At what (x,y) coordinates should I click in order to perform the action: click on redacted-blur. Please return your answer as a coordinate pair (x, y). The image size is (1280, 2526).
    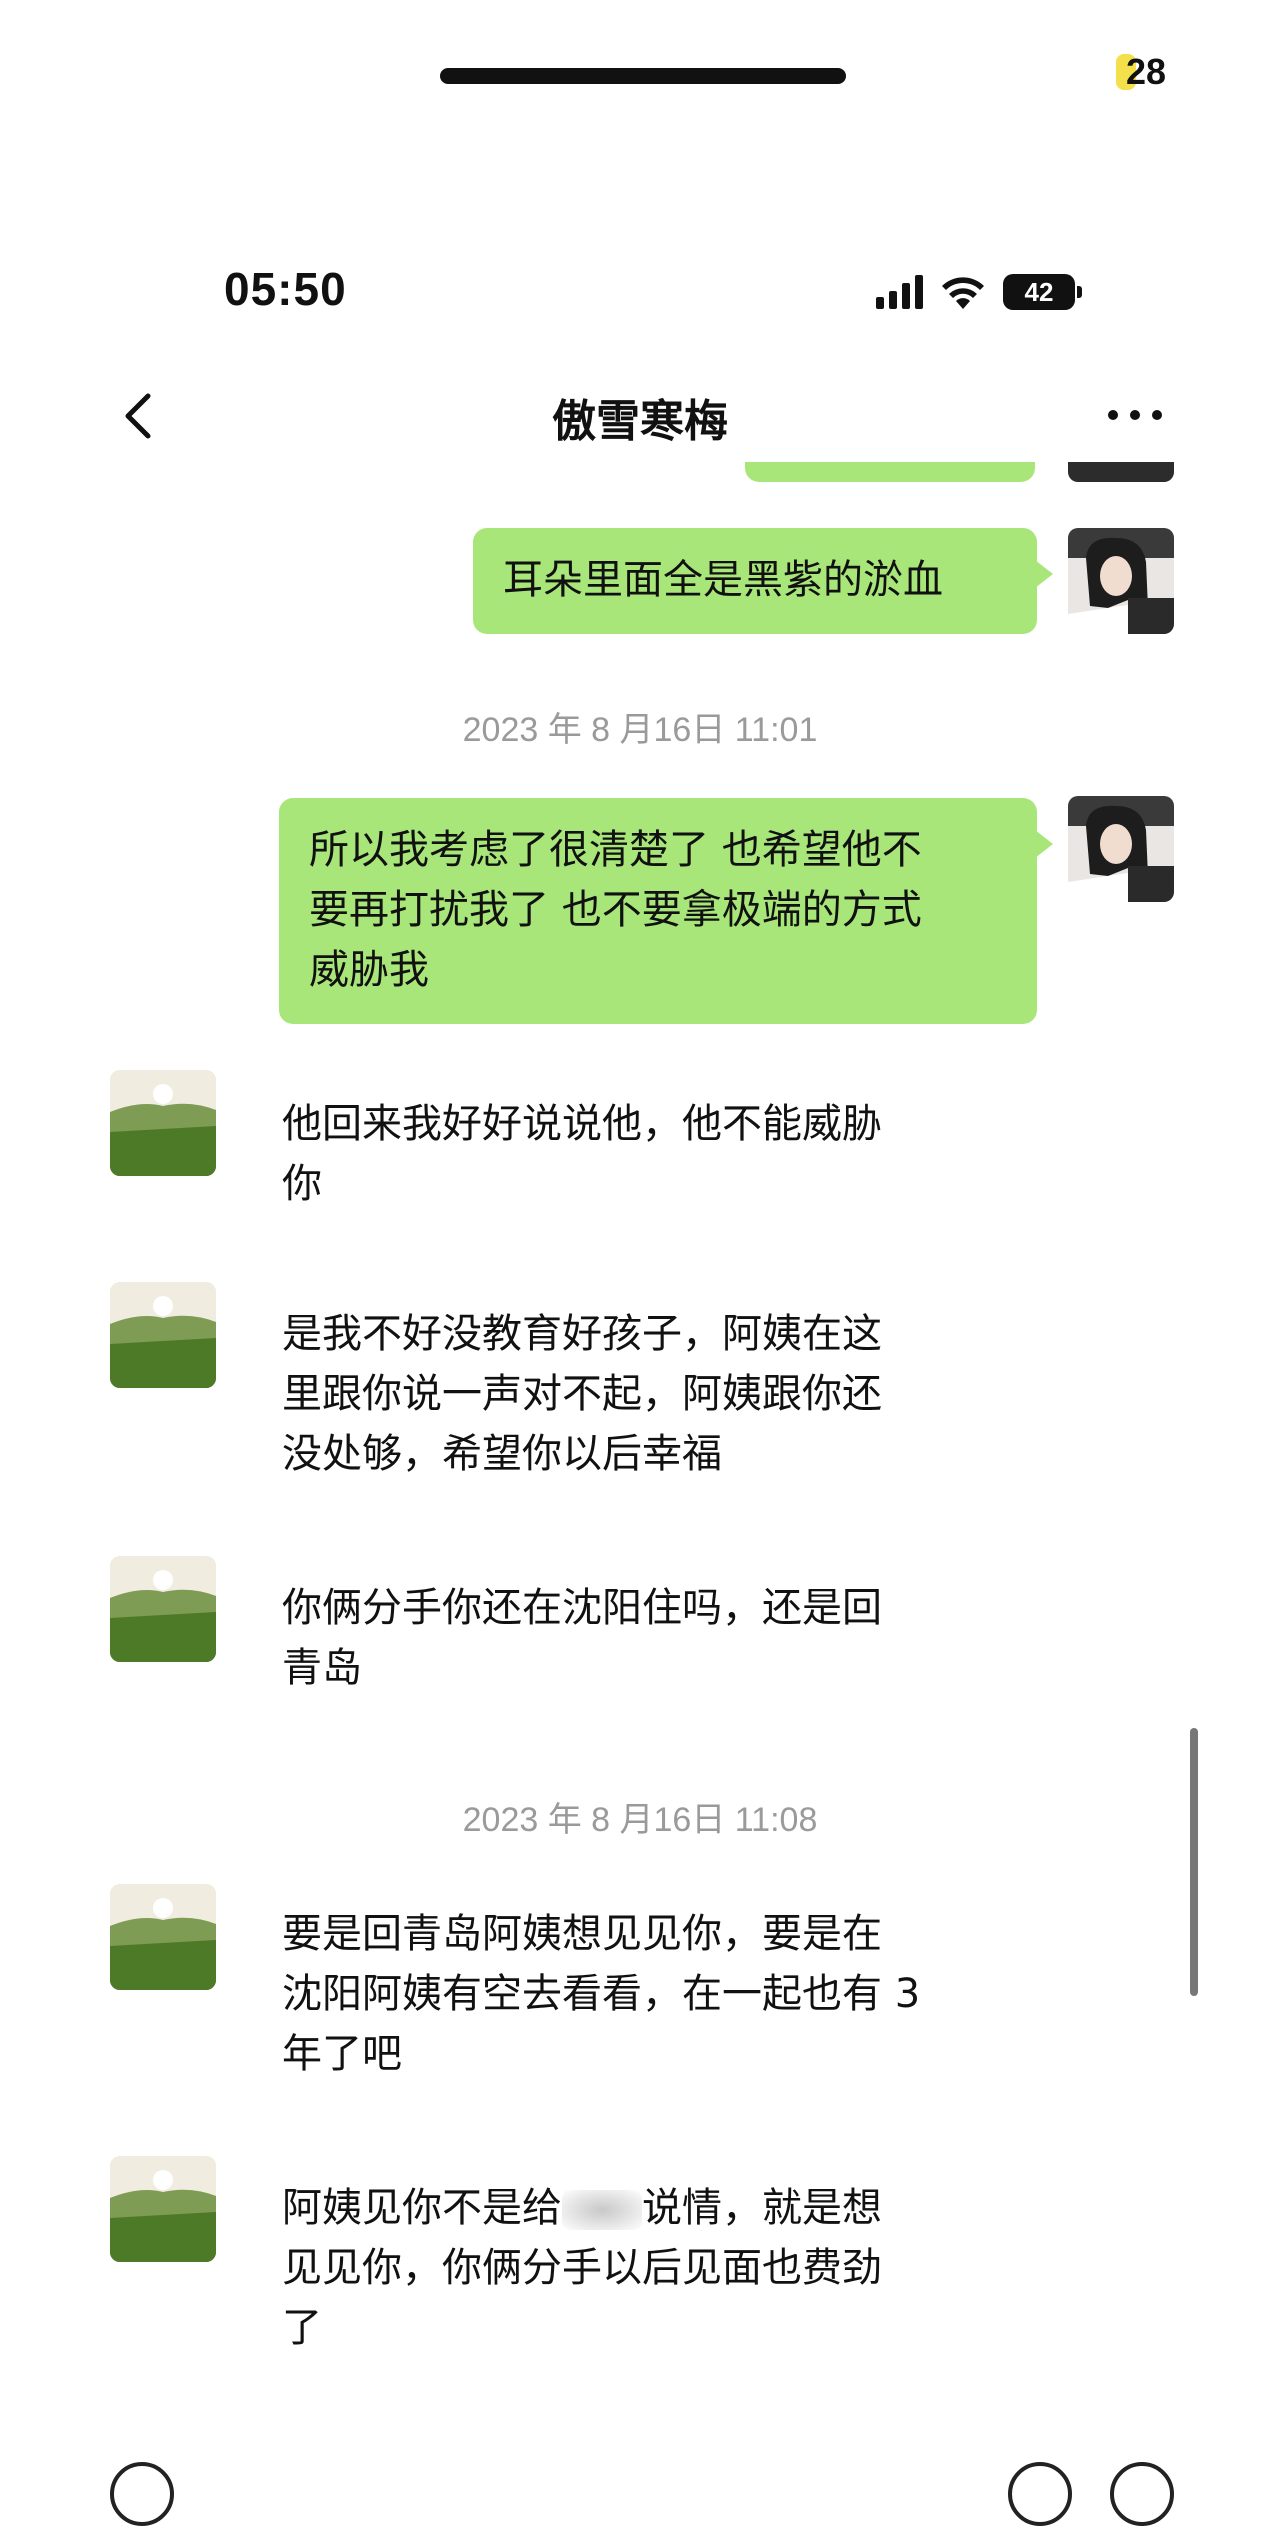
    Looking at the image, I should click on (602, 2210).